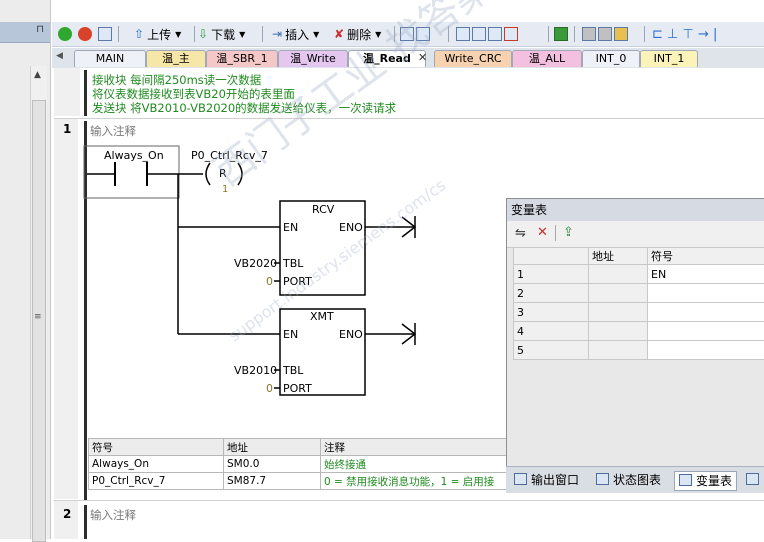 Image resolution: width=764 pixels, height=542 pixels. I want to click on comment-cell: 0 = 禁用接收消息功能，1 = 启用接, so click(414, 481).